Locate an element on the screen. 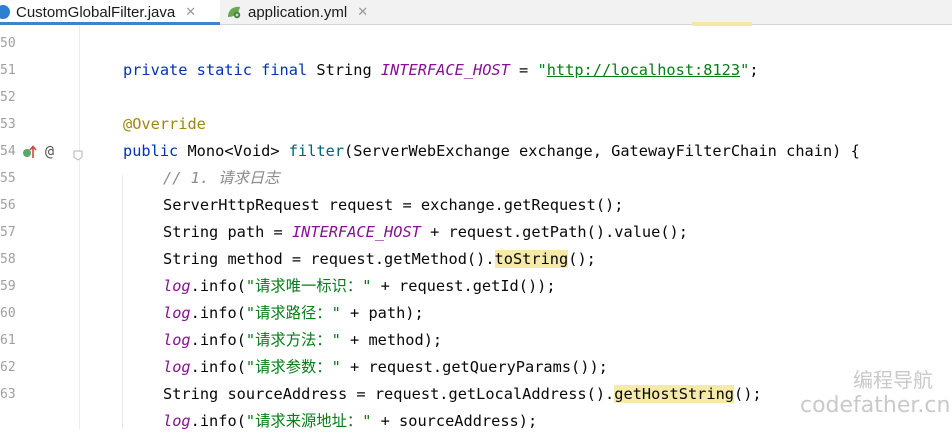 The image size is (952, 435). code-text: + method); is located at coordinates (391, 340).